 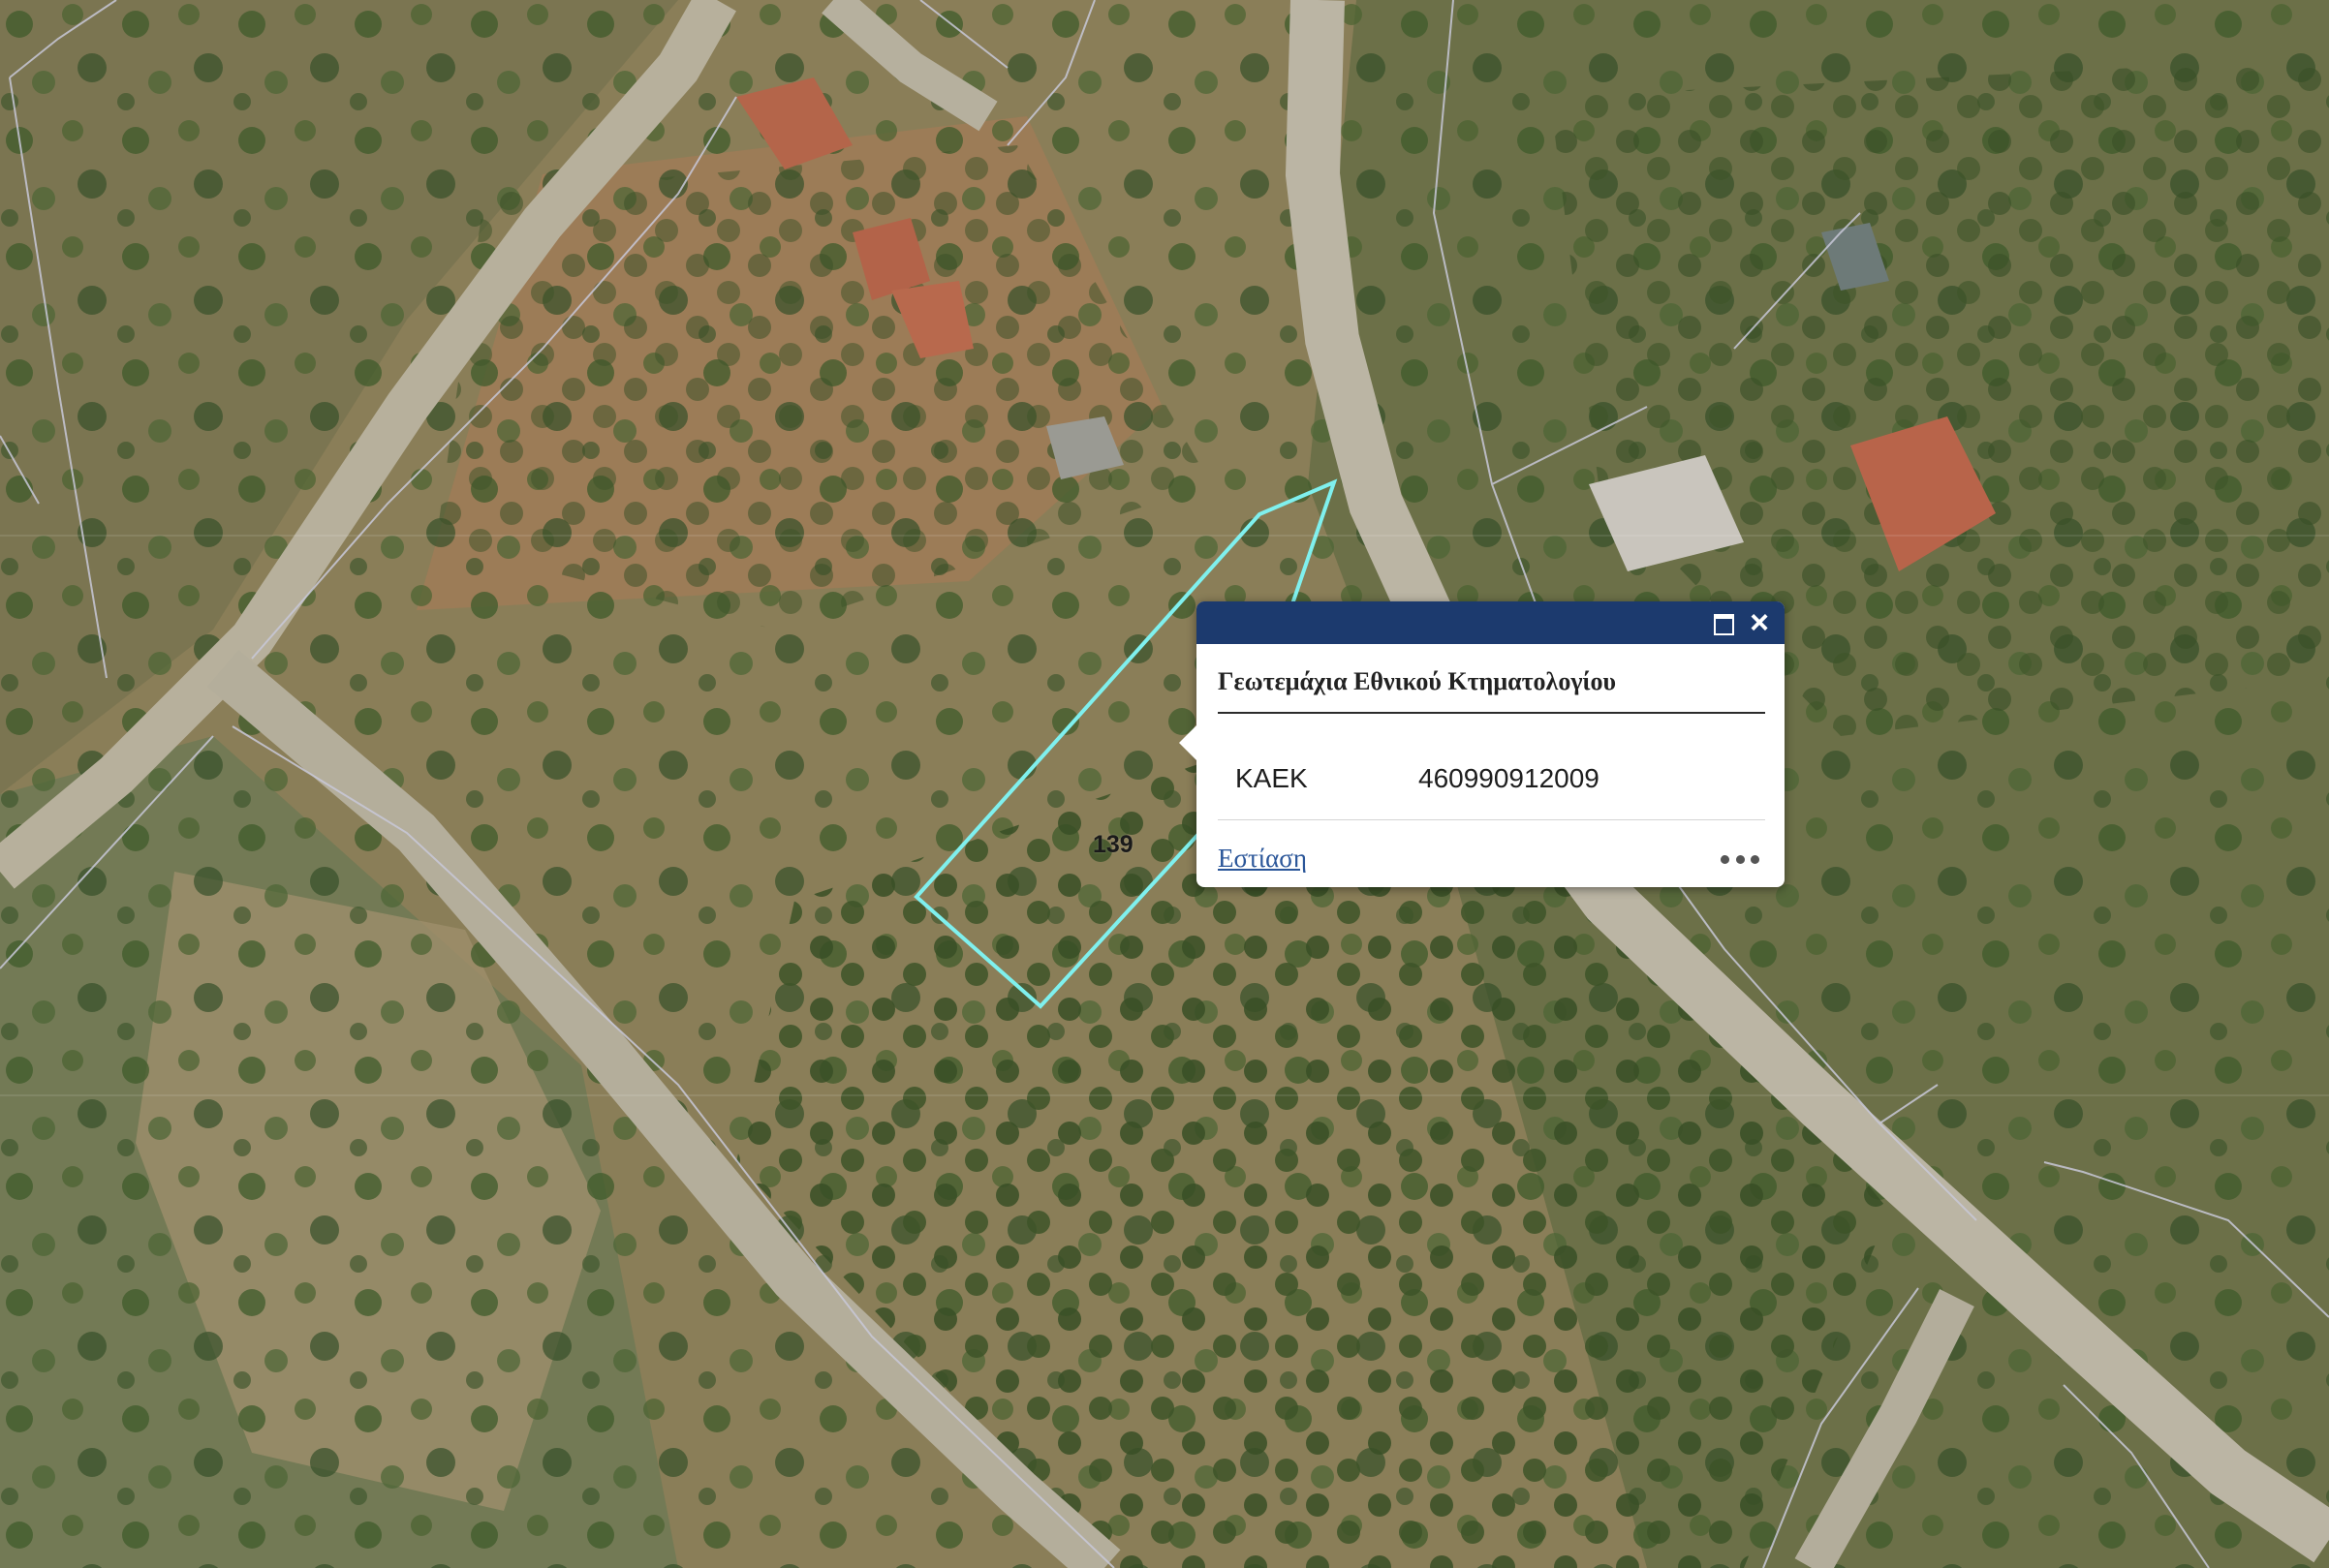 What do you see at coordinates (1724, 623) in the screenshot?
I see `maximize-icon` at bounding box center [1724, 623].